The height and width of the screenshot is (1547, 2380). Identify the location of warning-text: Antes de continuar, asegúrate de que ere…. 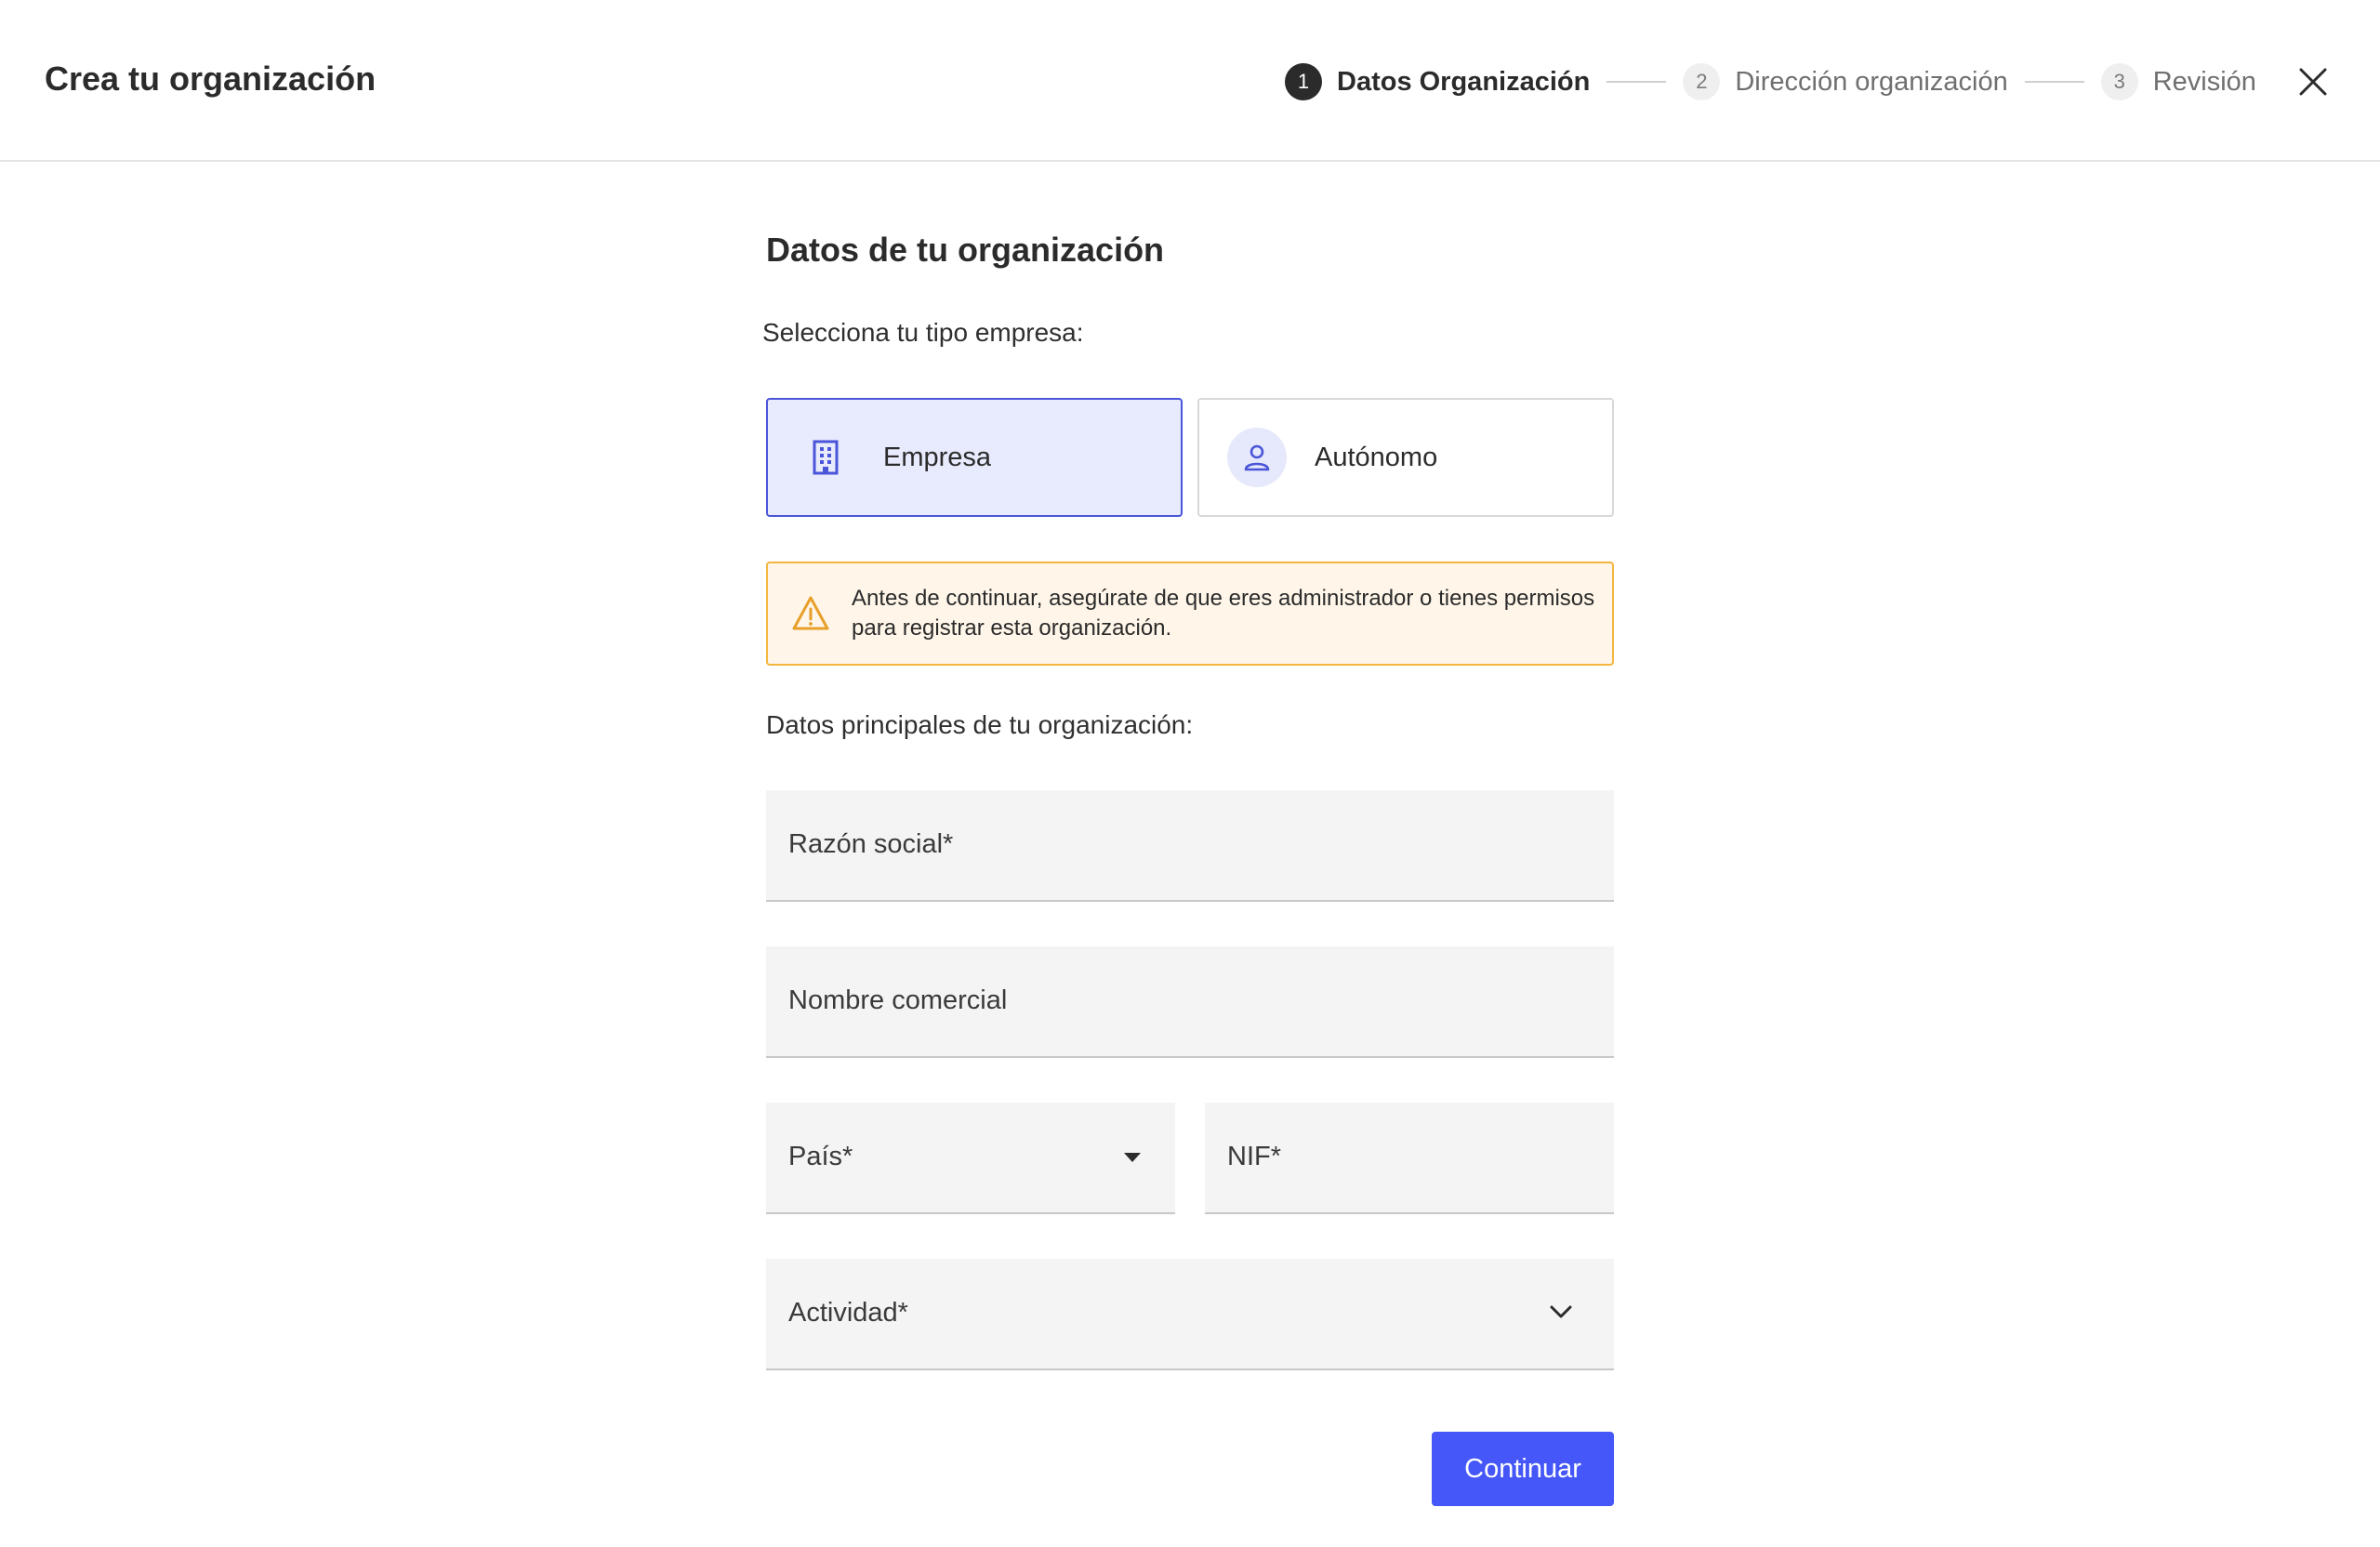
(1223, 613).